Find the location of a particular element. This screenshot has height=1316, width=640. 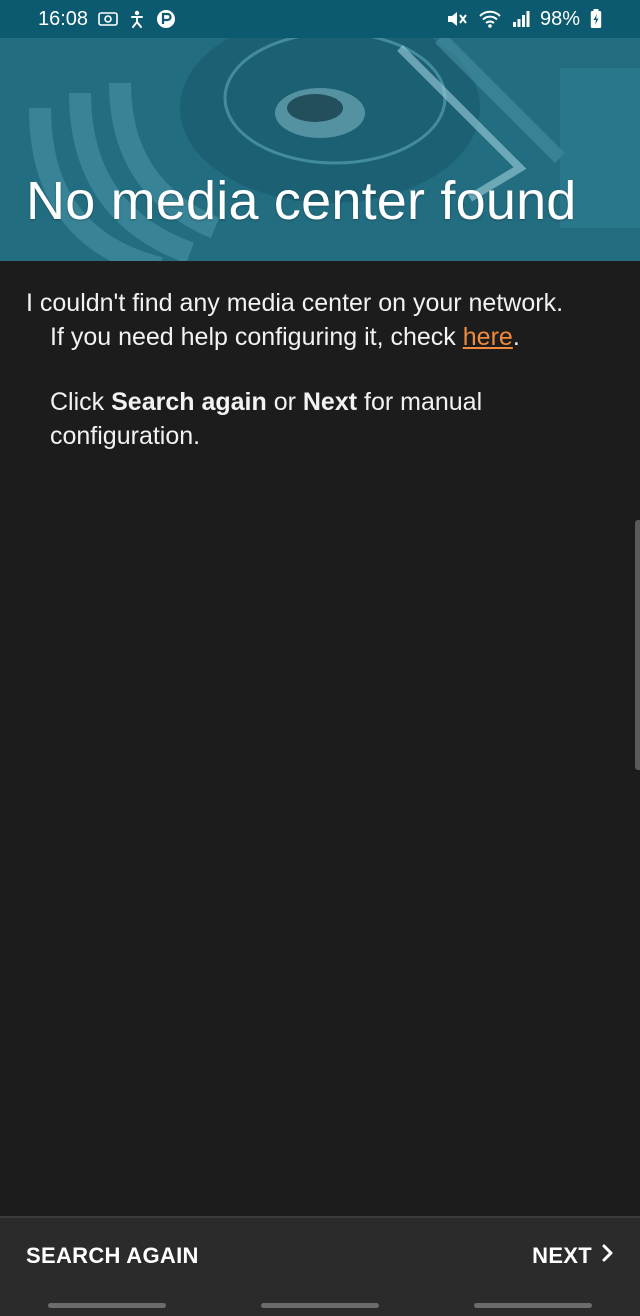

next-button-label: NEXT is located at coordinates (562, 1255).